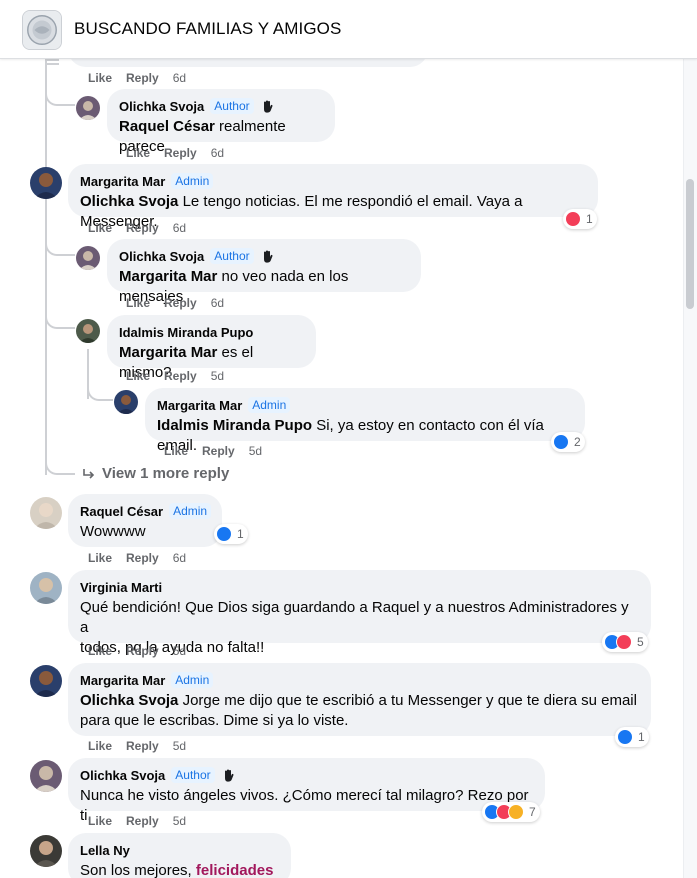 The height and width of the screenshot is (878, 697). Describe the element at coordinates (89, 473) in the screenshot. I see `reply-arrow-icon` at that location.